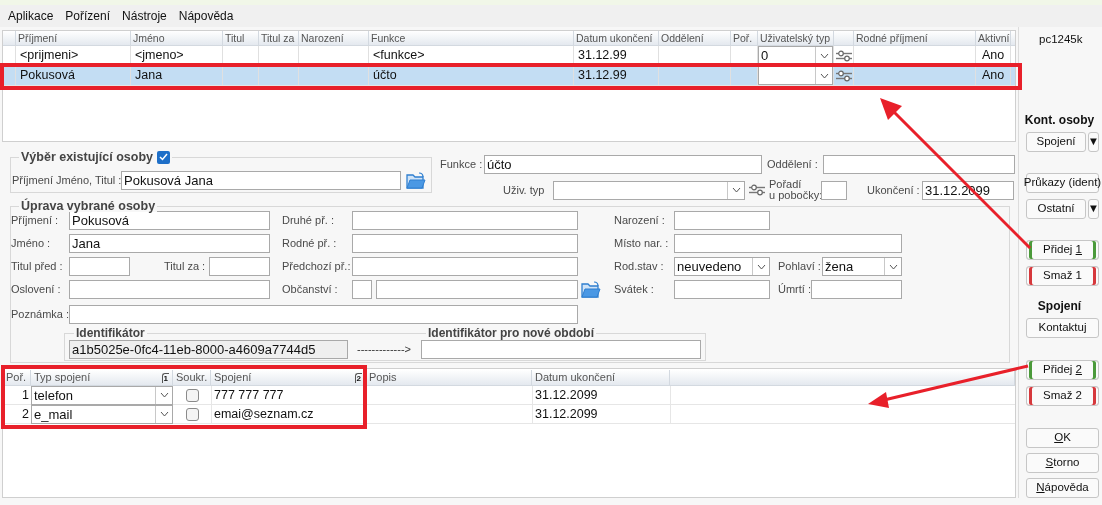 The image size is (1102, 505). I want to click on table-cell-text: <jmeno>, so click(159, 56).